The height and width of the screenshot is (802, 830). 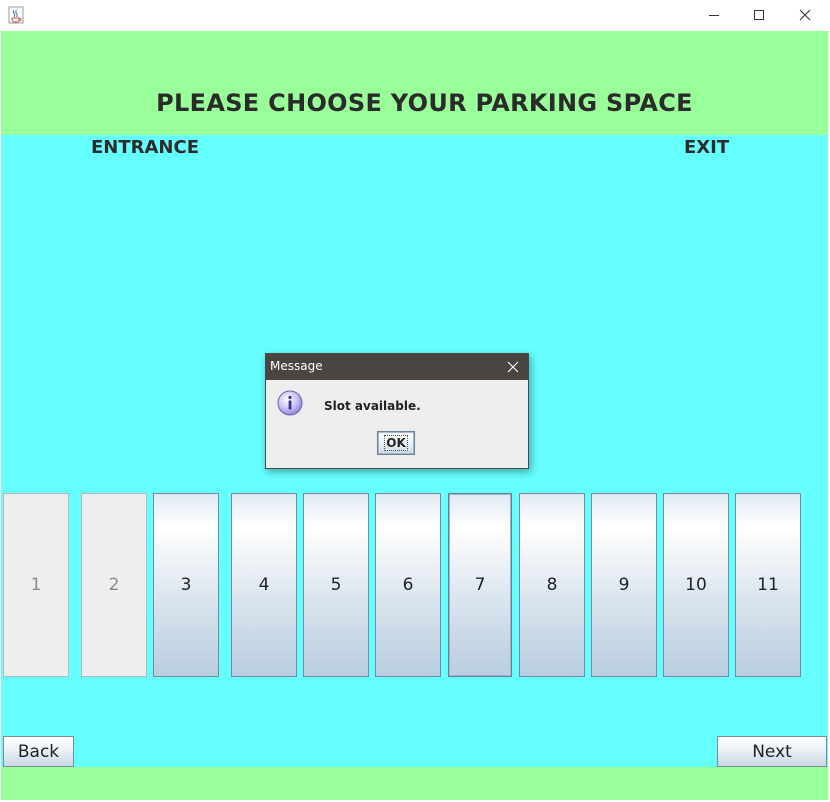 What do you see at coordinates (16, 15) in the screenshot?
I see `java-coffee-cup-icon` at bounding box center [16, 15].